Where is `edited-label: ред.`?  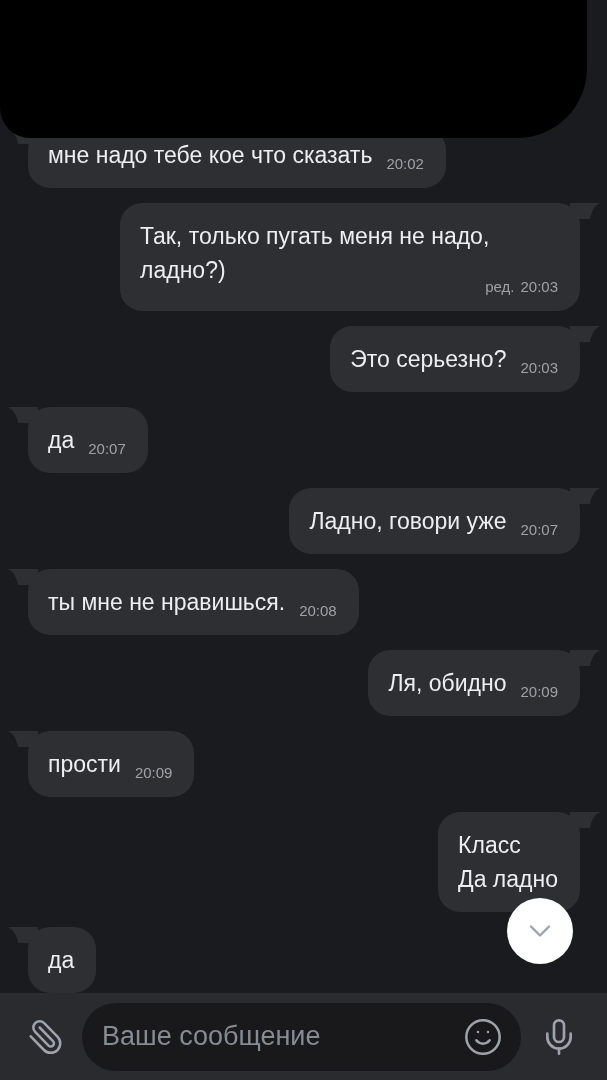
edited-label: ред. is located at coordinates (500, 287).